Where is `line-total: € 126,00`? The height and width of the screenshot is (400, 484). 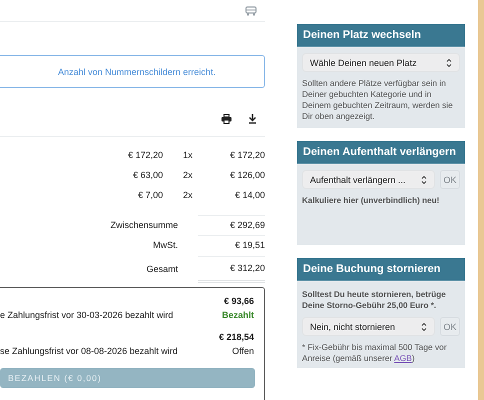 line-total: € 126,00 is located at coordinates (246, 175).